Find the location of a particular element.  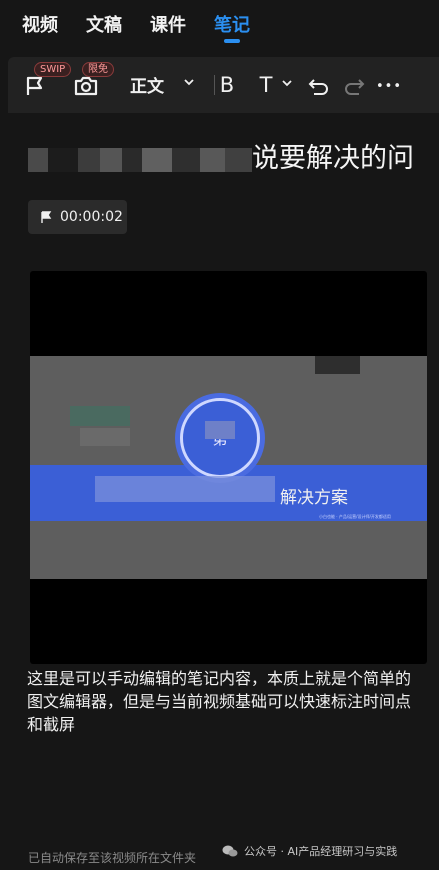

undo-button is located at coordinates (319, 86).